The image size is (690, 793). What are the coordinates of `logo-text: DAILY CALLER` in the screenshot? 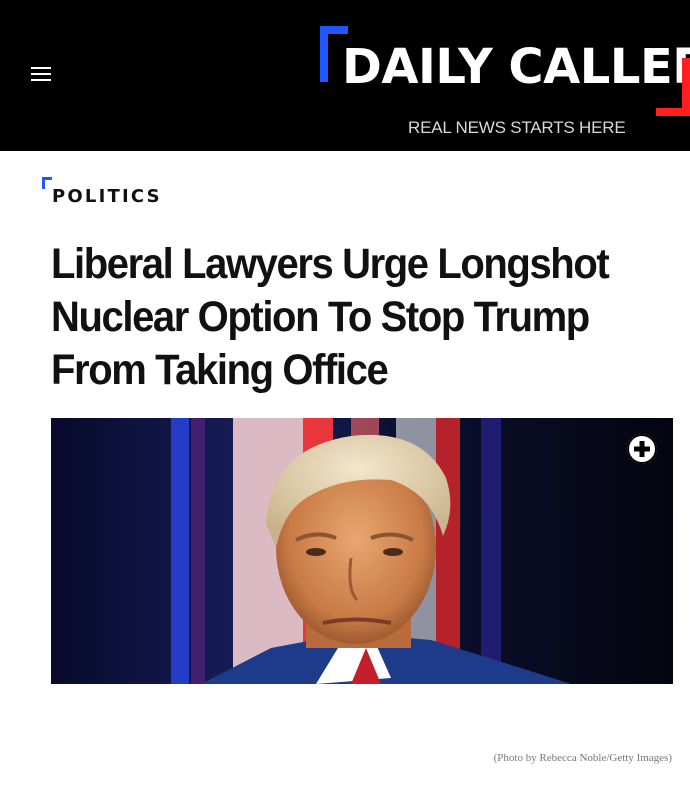 It's located at (516, 67).